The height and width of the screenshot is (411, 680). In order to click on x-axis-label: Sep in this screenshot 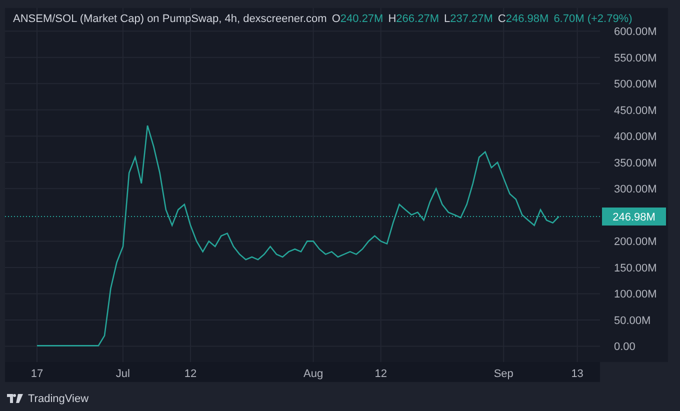, I will do `click(504, 374)`.